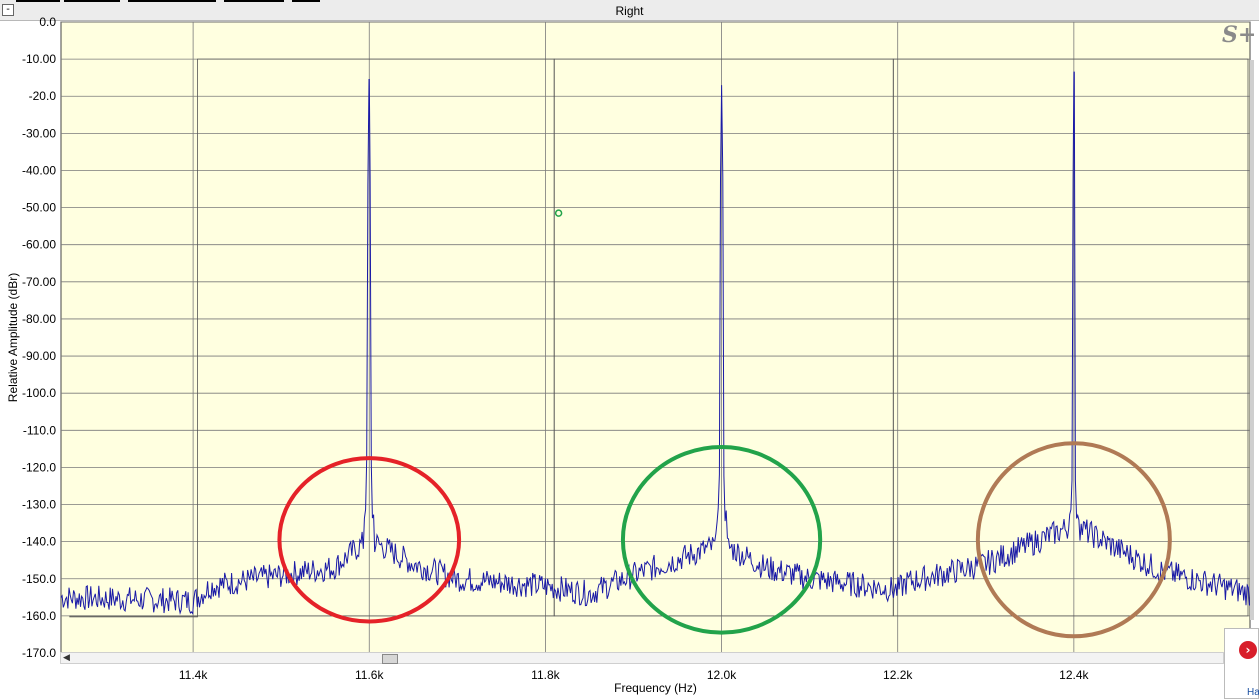 The image size is (1259, 699). What do you see at coordinates (66, 658) in the screenshot?
I see `scroll-left-arrow-icon: ◀` at bounding box center [66, 658].